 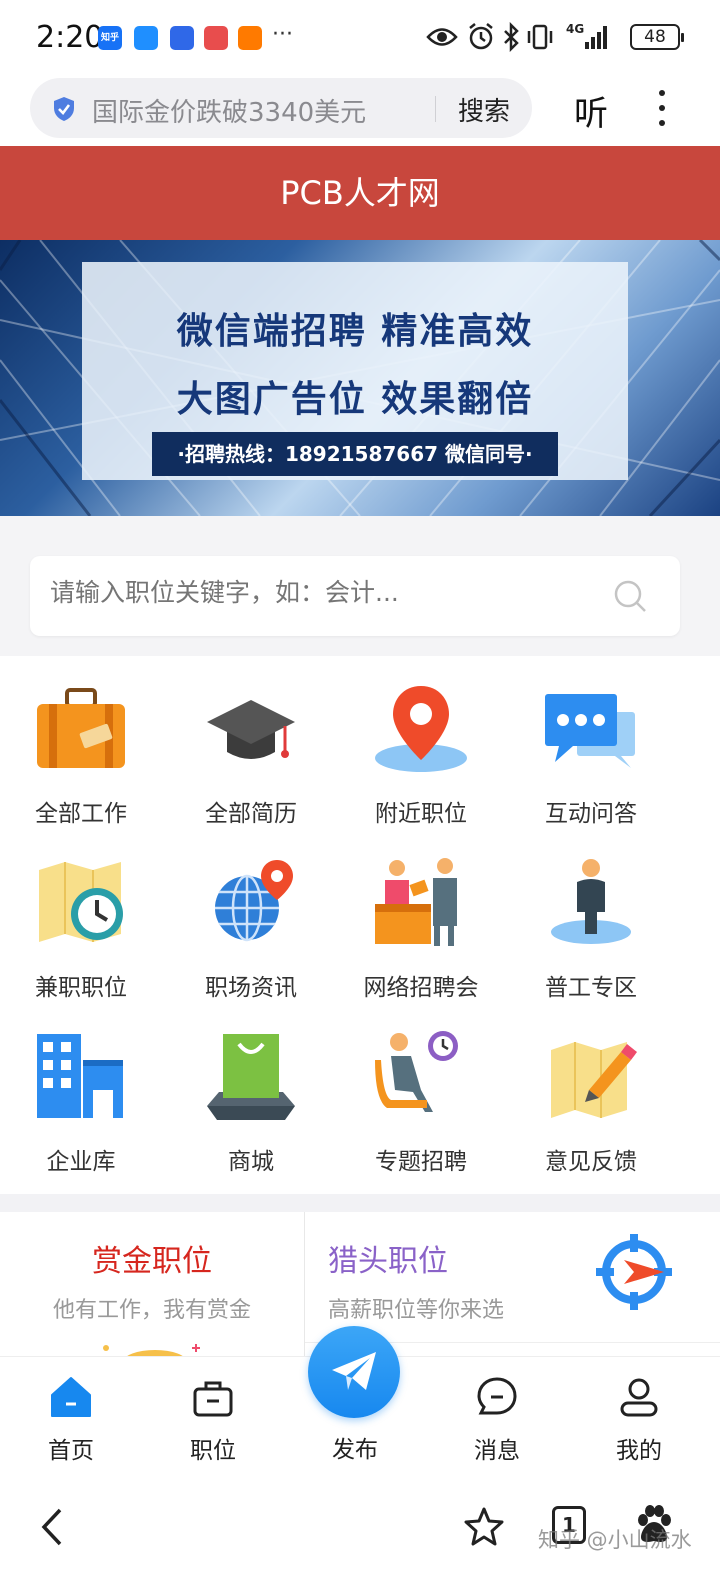 What do you see at coordinates (497, 1396) in the screenshot?
I see `message-icon` at bounding box center [497, 1396].